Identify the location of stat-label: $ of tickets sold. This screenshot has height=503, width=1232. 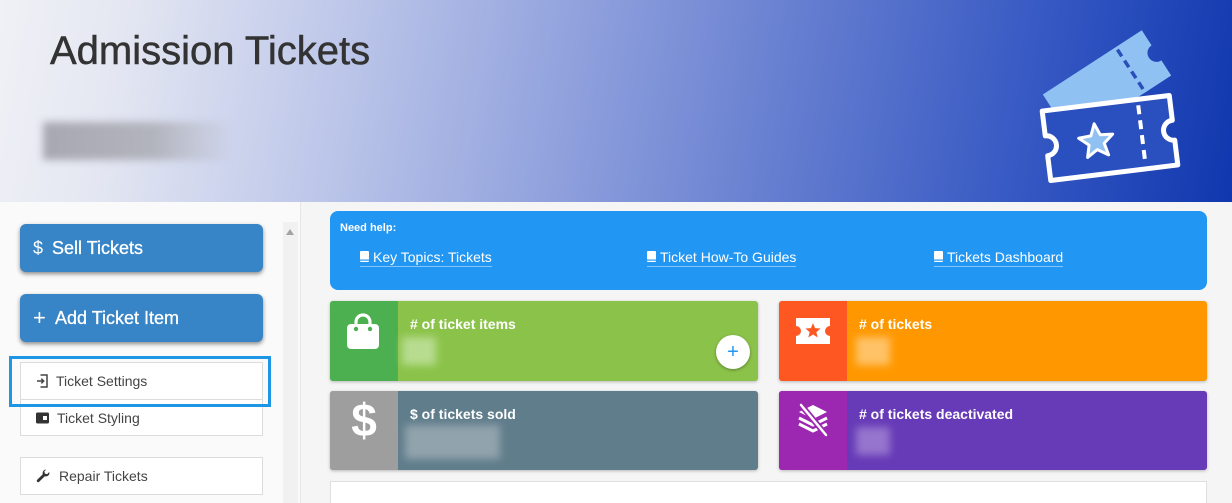
(463, 414).